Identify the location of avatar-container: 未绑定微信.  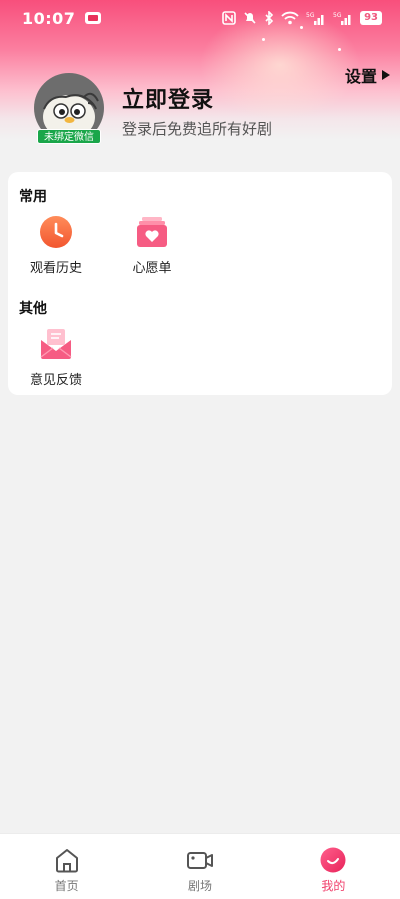
(69, 108).